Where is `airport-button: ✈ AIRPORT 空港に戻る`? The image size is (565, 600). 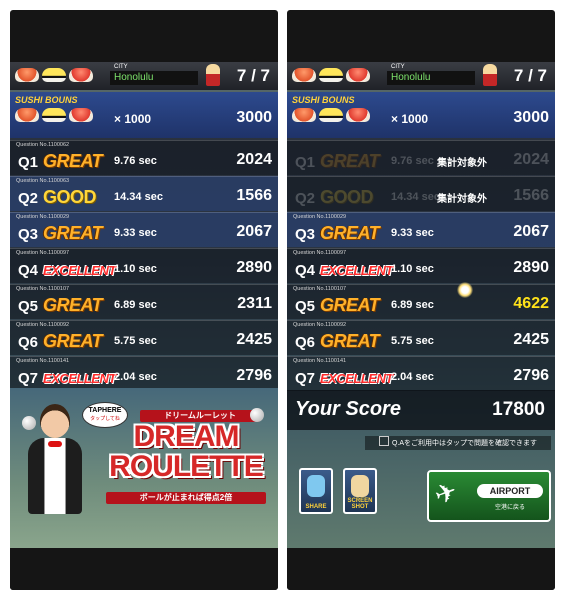 airport-button: ✈ AIRPORT 空港に戻る is located at coordinates (489, 496).